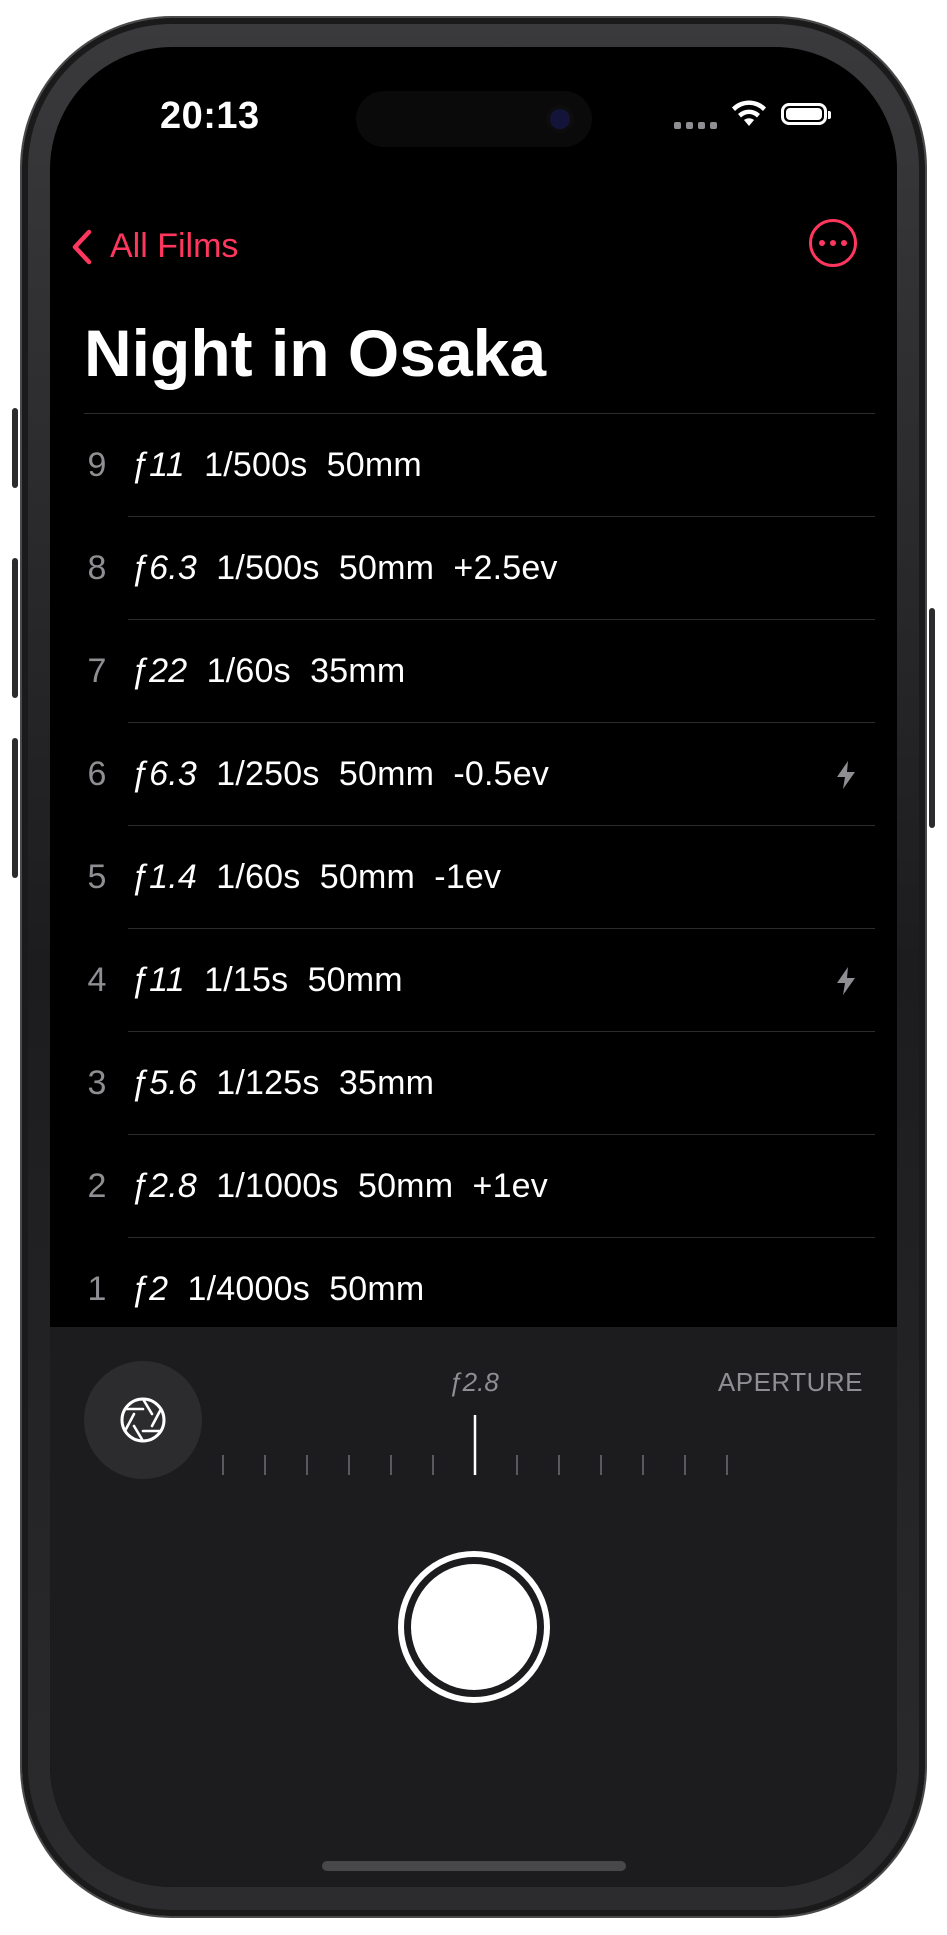  Describe the element at coordinates (475, 1447) in the screenshot. I see `aperture-dial` at that location.